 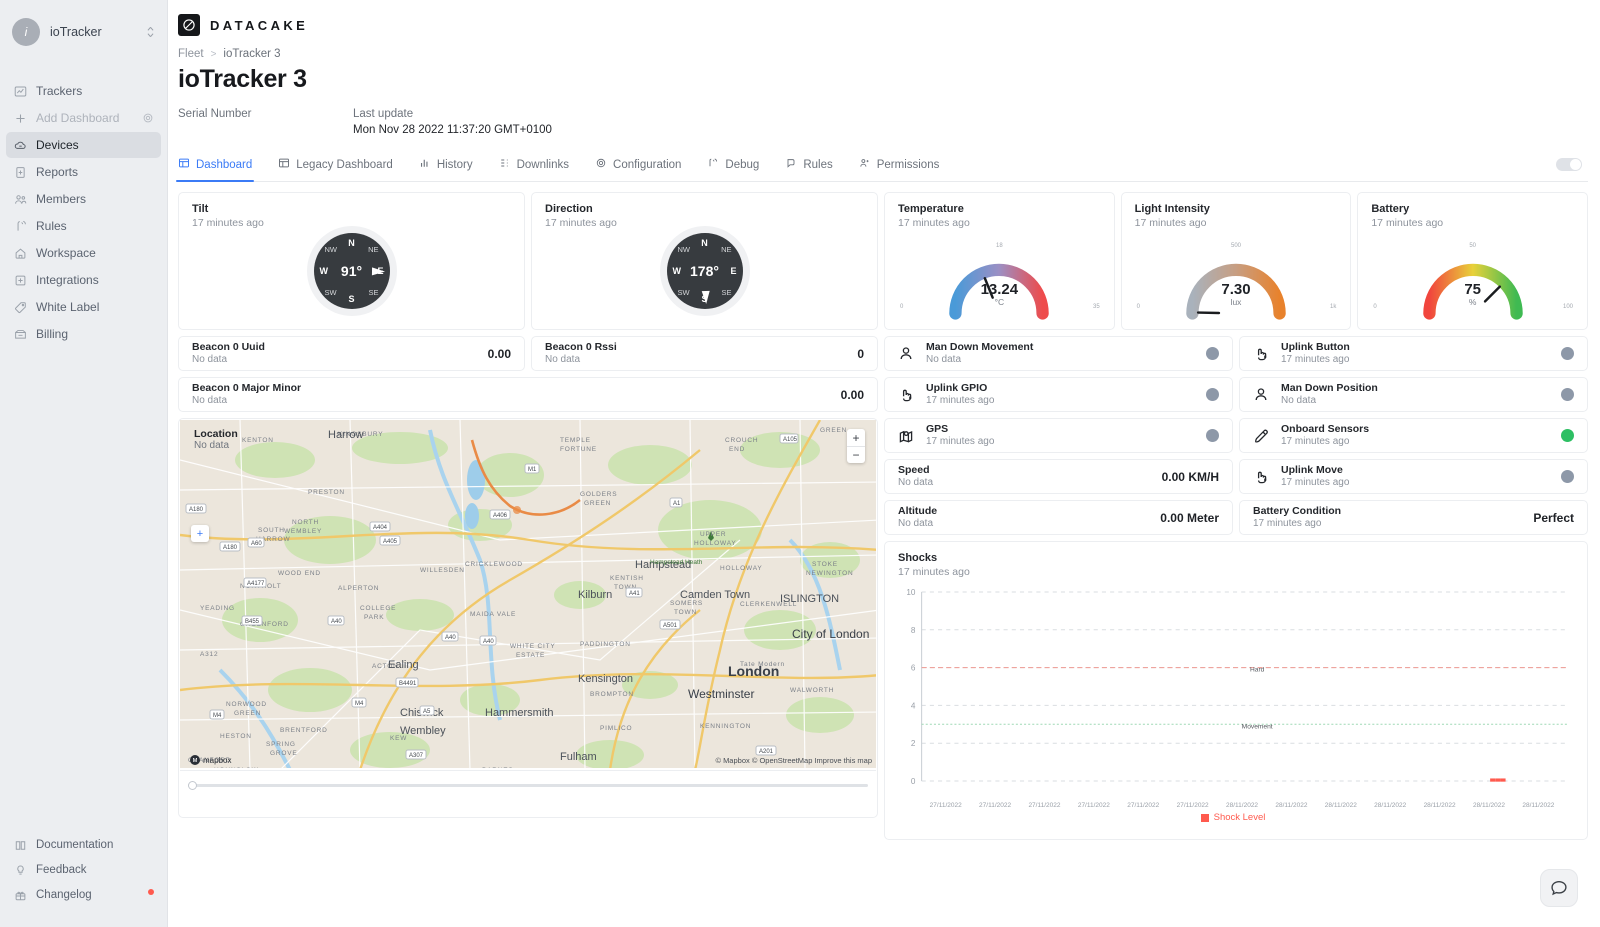 I want to click on sidebar-item-integrations: Integrations, so click(x=83, y=280).